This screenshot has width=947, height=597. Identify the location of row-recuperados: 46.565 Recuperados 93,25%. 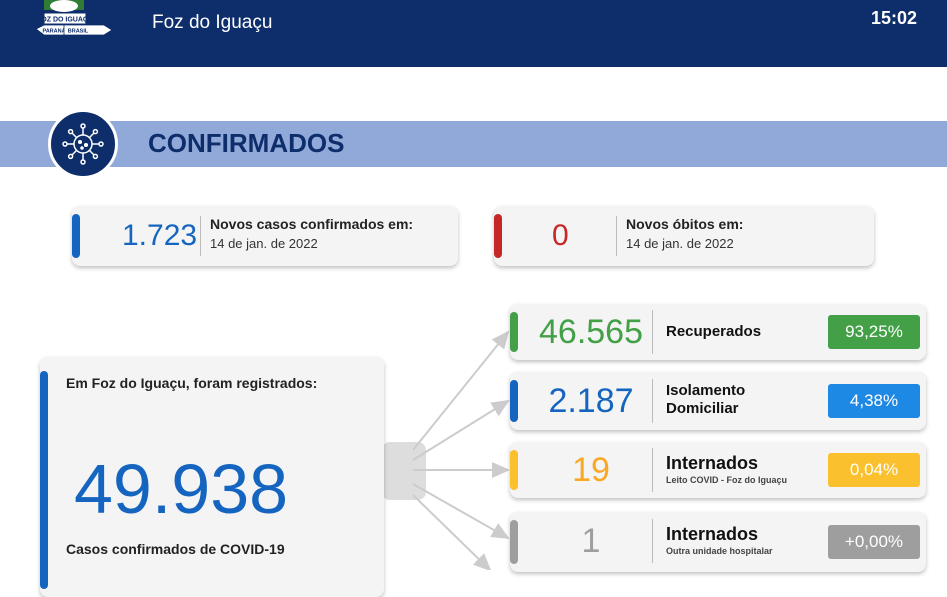
(718, 332).